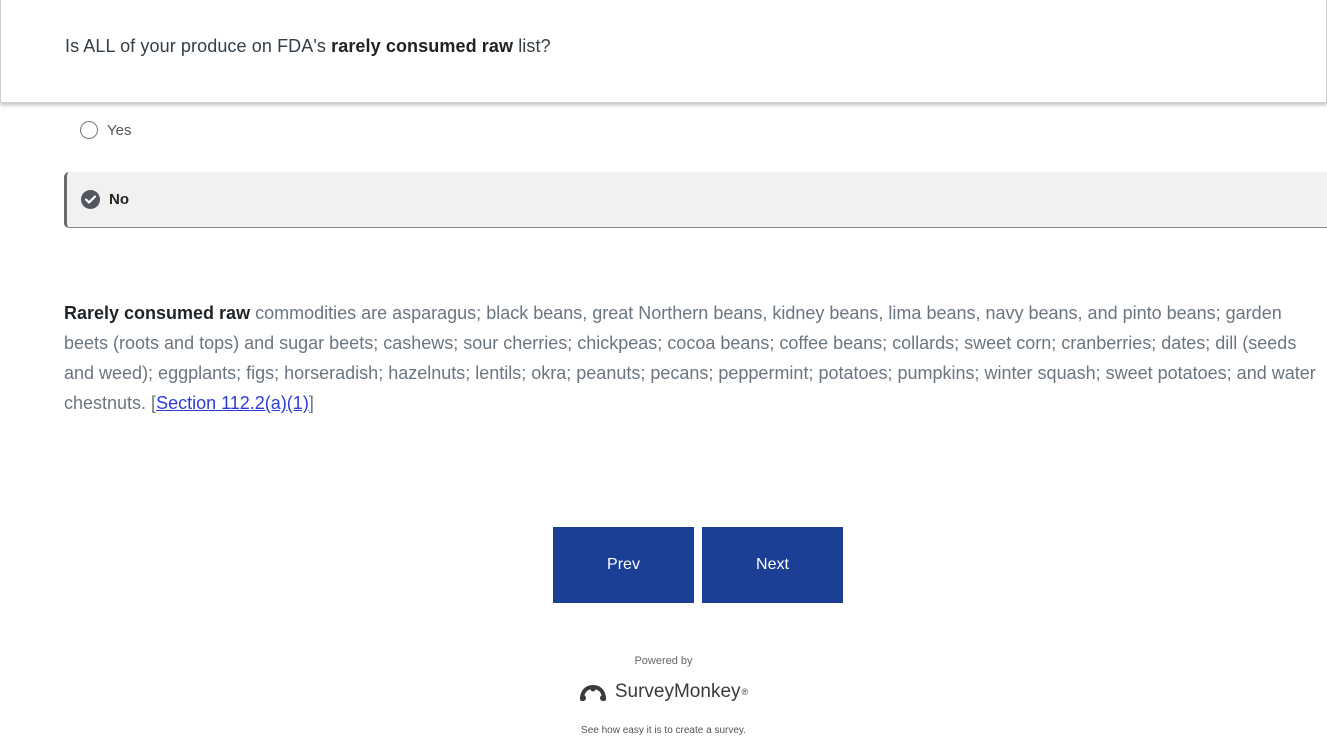 The width and height of the screenshot is (1327, 753). I want to click on question-emphasis: rarely consumed raw, so click(422, 46).